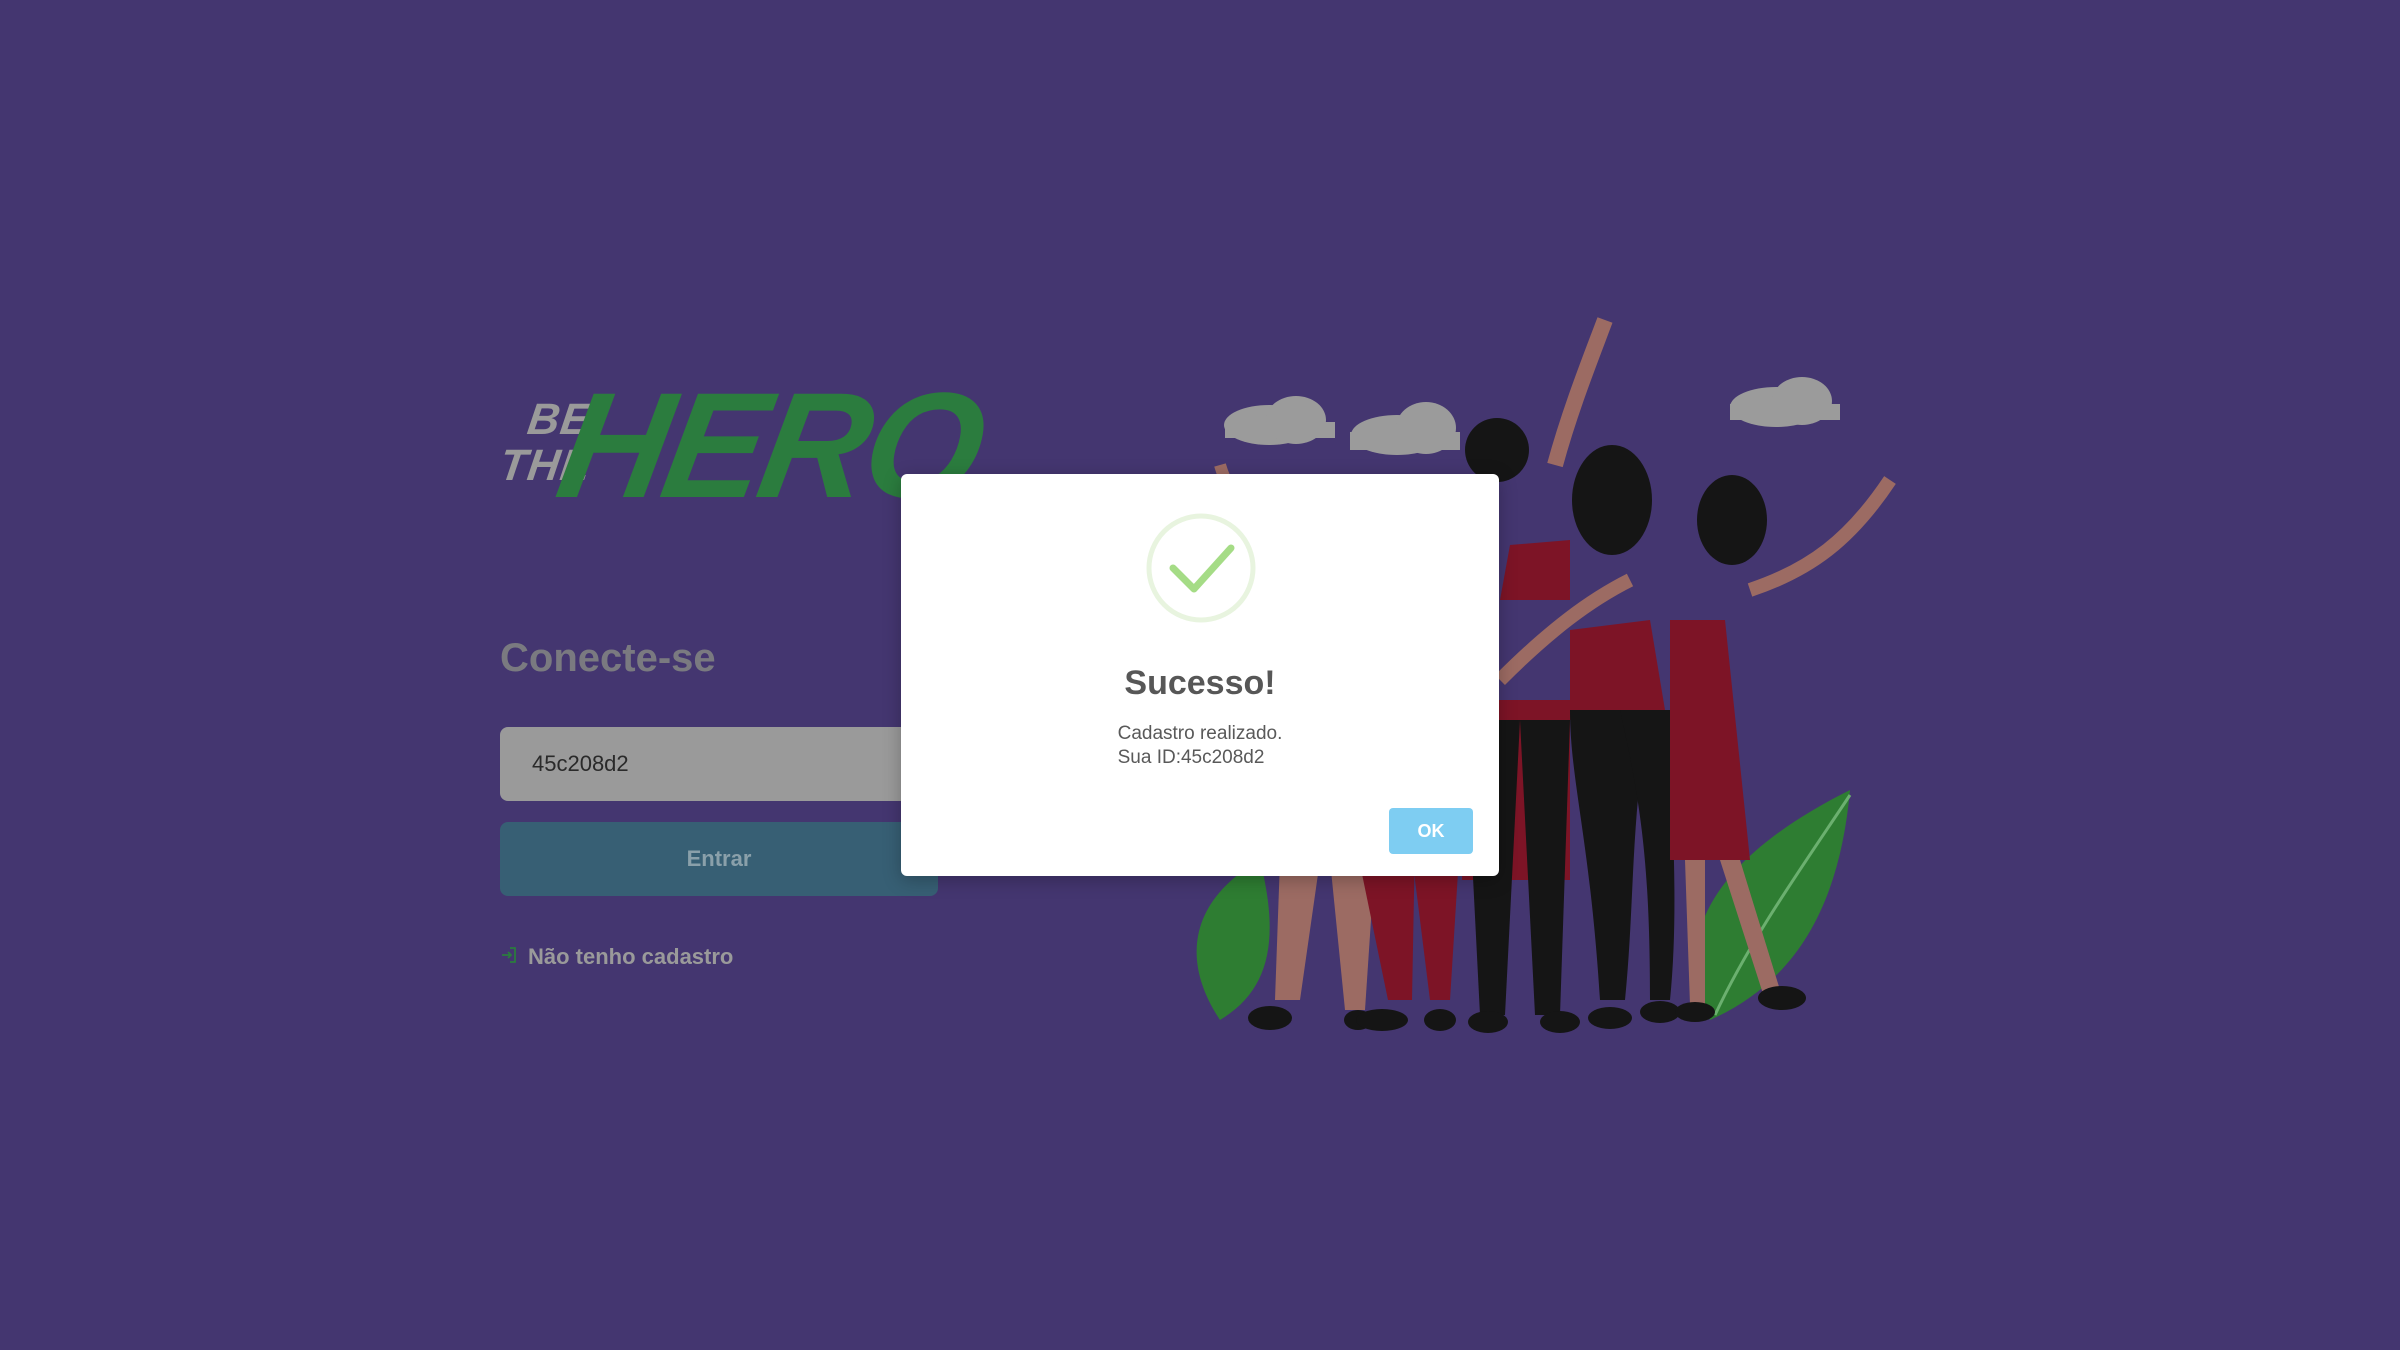 The width and height of the screenshot is (2400, 1350). Describe the element at coordinates (746, 445) in the screenshot. I see `be-the-hero-logo: BE THE HERO` at that location.